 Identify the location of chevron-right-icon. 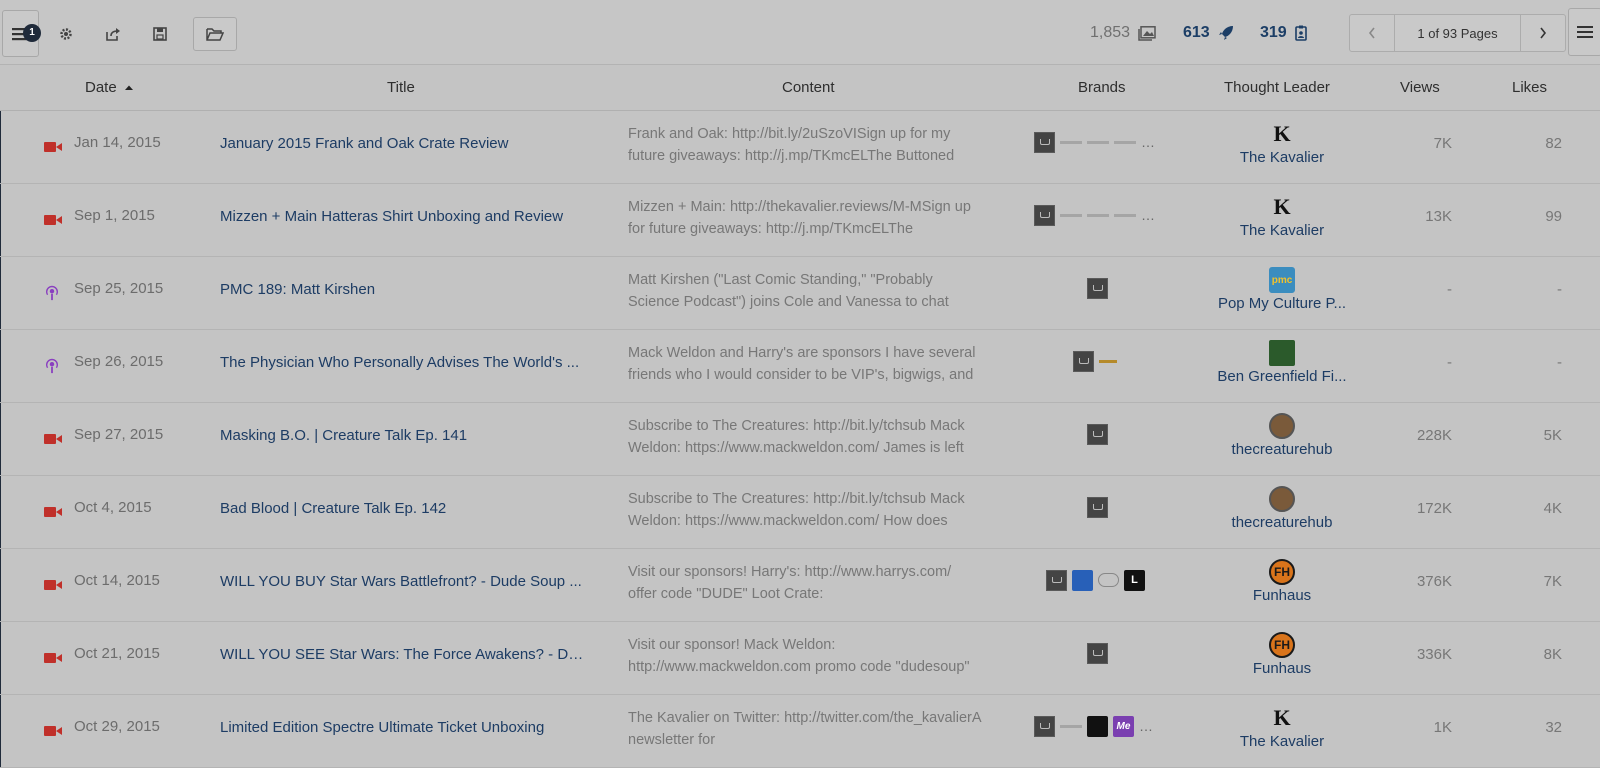
(1543, 33).